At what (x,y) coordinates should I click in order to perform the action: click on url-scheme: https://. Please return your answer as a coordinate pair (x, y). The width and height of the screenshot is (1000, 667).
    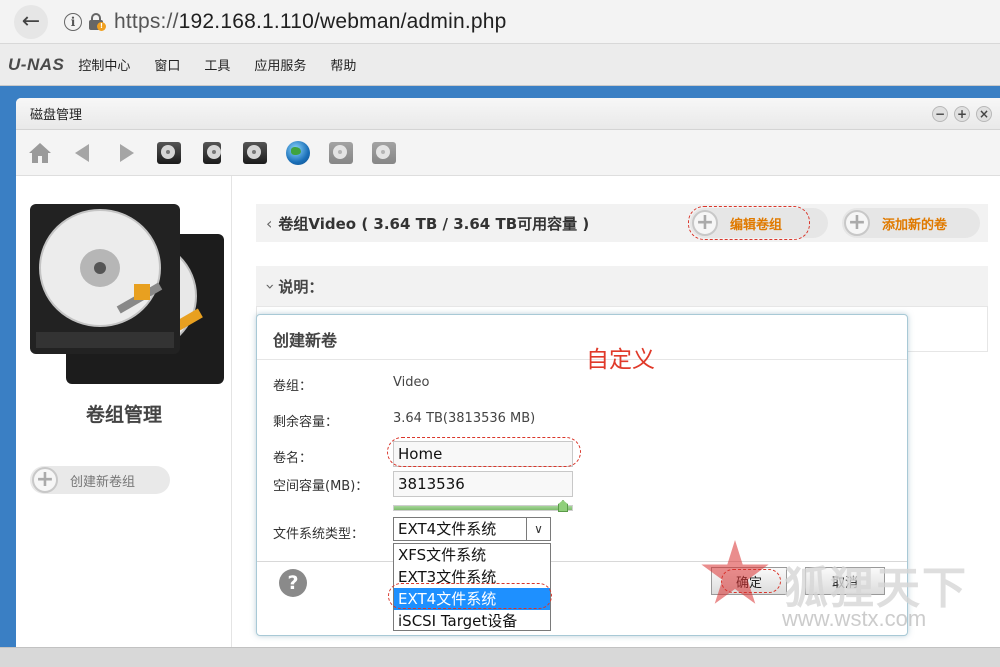
    Looking at the image, I should click on (146, 21).